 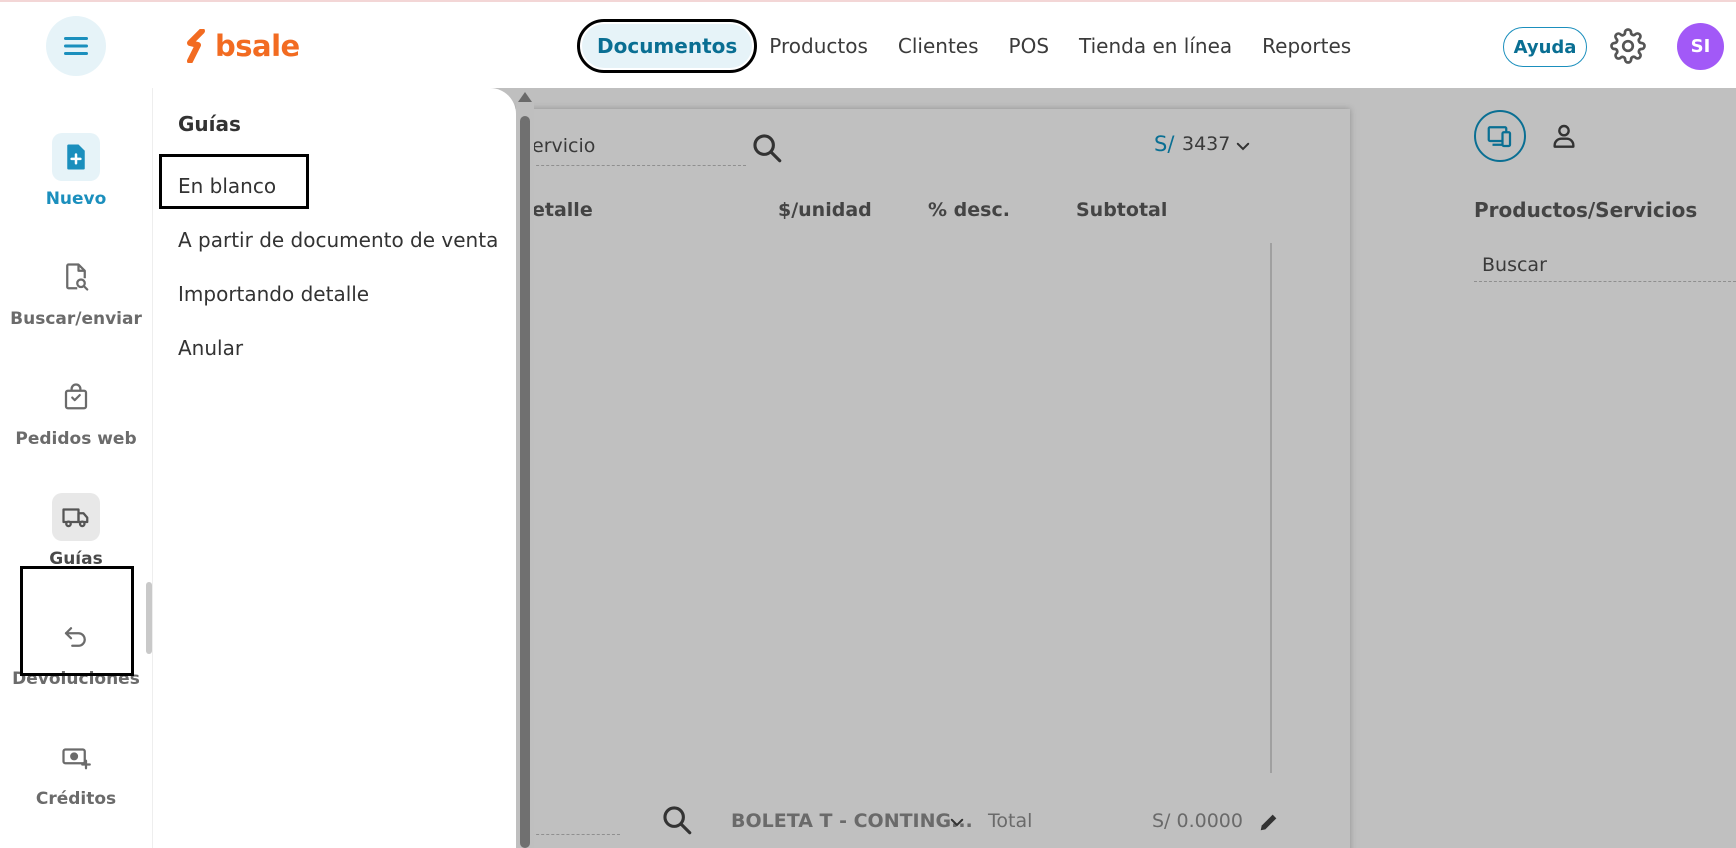 What do you see at coordinates (562, 210) in the screenshot?
I see `column-header-detalle: etalle` at bounding box center [562, 210].